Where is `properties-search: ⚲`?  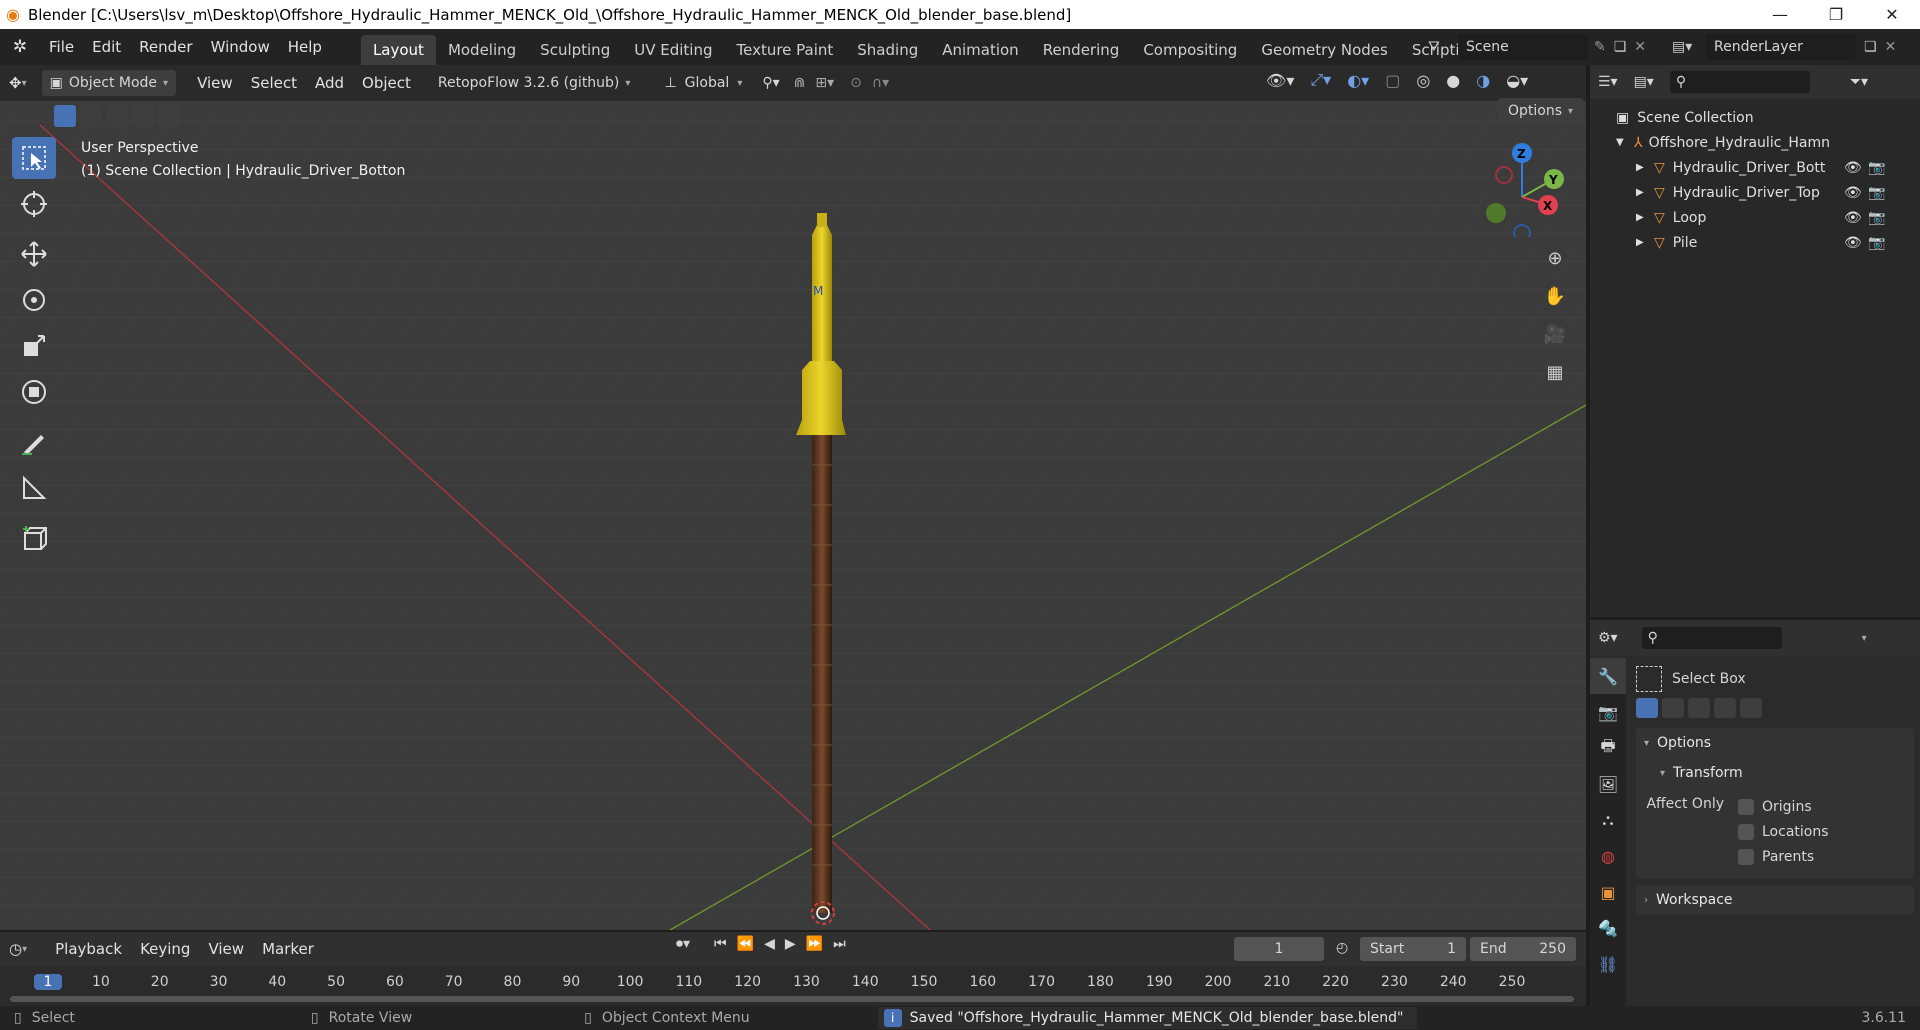 properties-search: ⚲ is located at coordinates (1711, 638).